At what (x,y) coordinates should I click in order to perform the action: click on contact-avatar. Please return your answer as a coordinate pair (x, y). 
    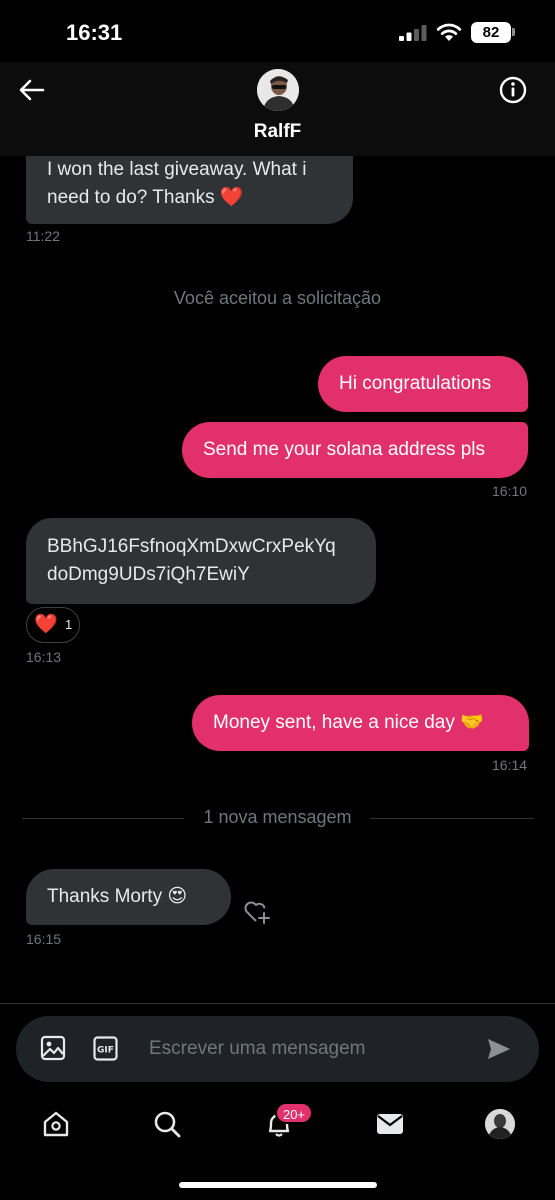
    Looking at the image, I should click on (278, 90).